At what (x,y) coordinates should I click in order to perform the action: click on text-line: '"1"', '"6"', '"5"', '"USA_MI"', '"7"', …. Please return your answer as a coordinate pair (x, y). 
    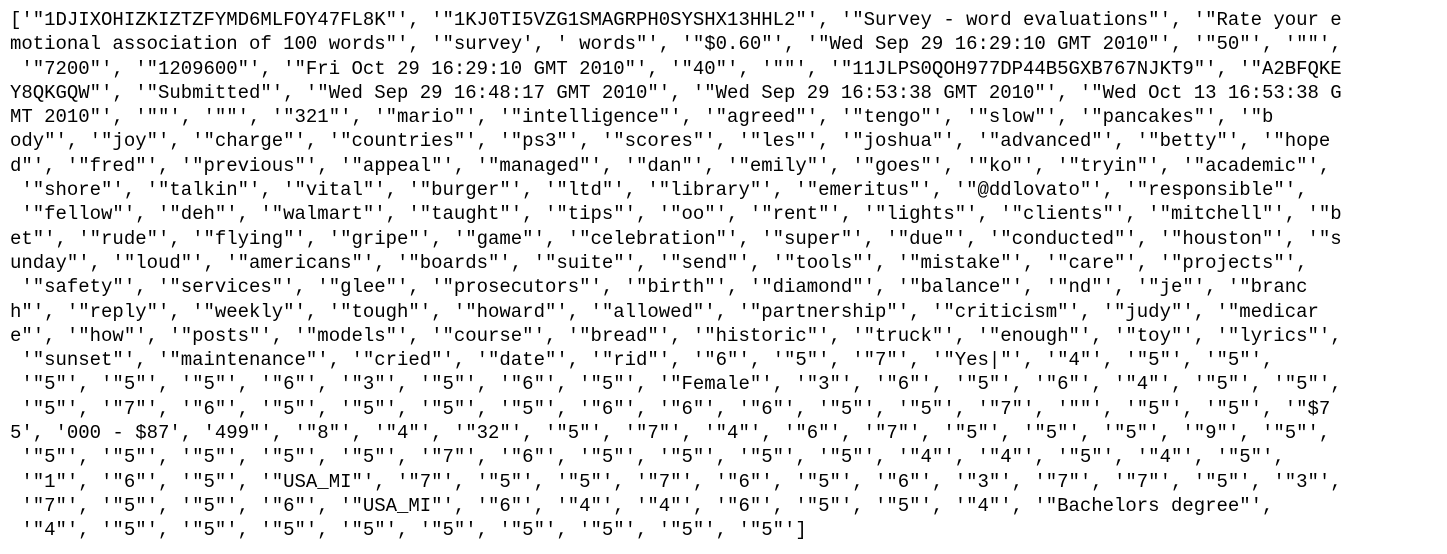
    Looking at the image, I should click on (676, 481).